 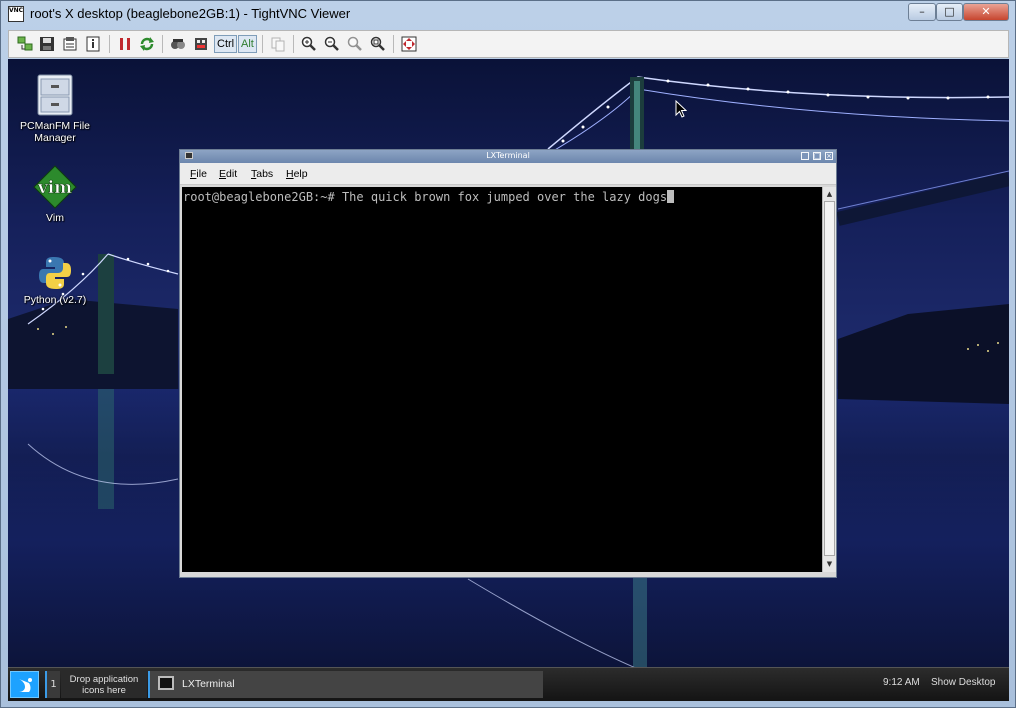 What do you see at coordinates (671, 196) in the screenshot?
I see `terminal-cursor` at bounding box center [671, 196].